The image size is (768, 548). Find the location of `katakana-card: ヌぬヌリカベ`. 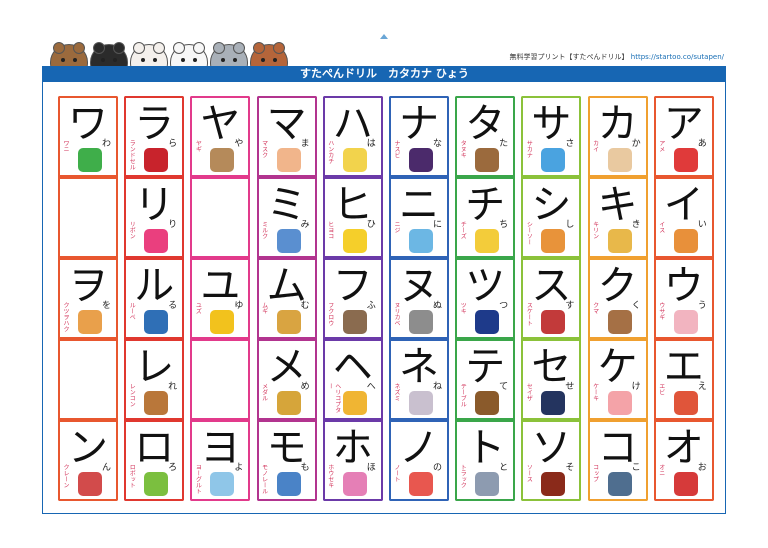

katakana-card: ヌぬヌリカベ is located at coordinates (419, 298).